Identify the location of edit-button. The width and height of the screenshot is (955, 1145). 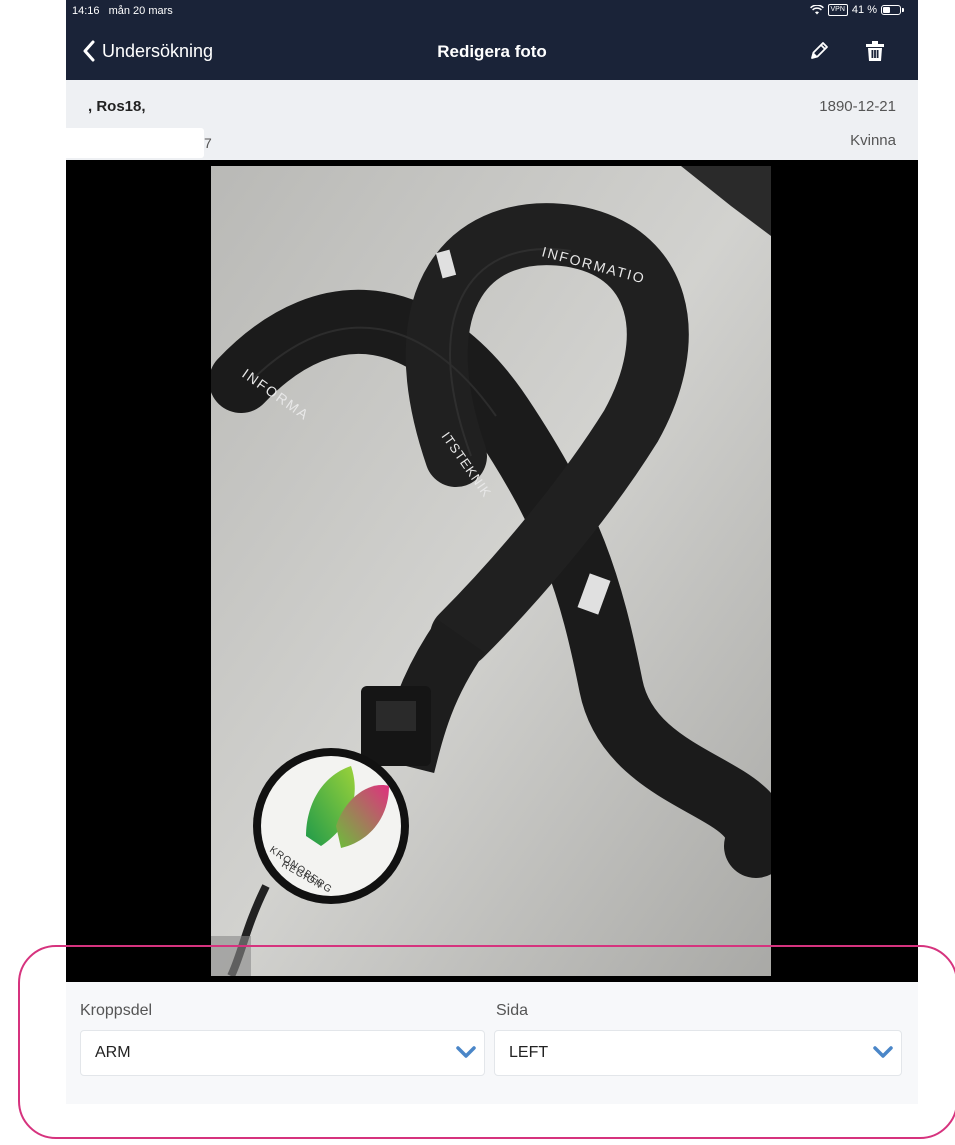
(819, 51).